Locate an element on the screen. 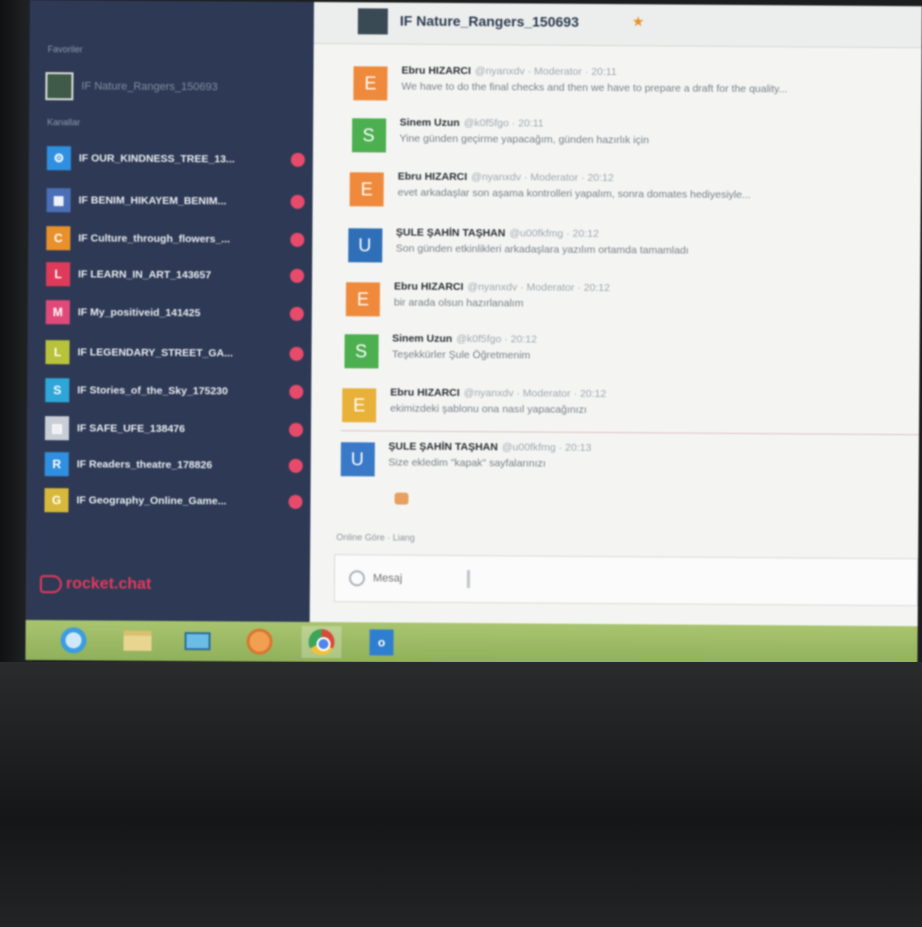 This screenshot has width=922, height=927. message-header: ŞULE ŞAHİN TAŞHAN @u00fkfmg · 20:12 is located at coordinates (497, 233).